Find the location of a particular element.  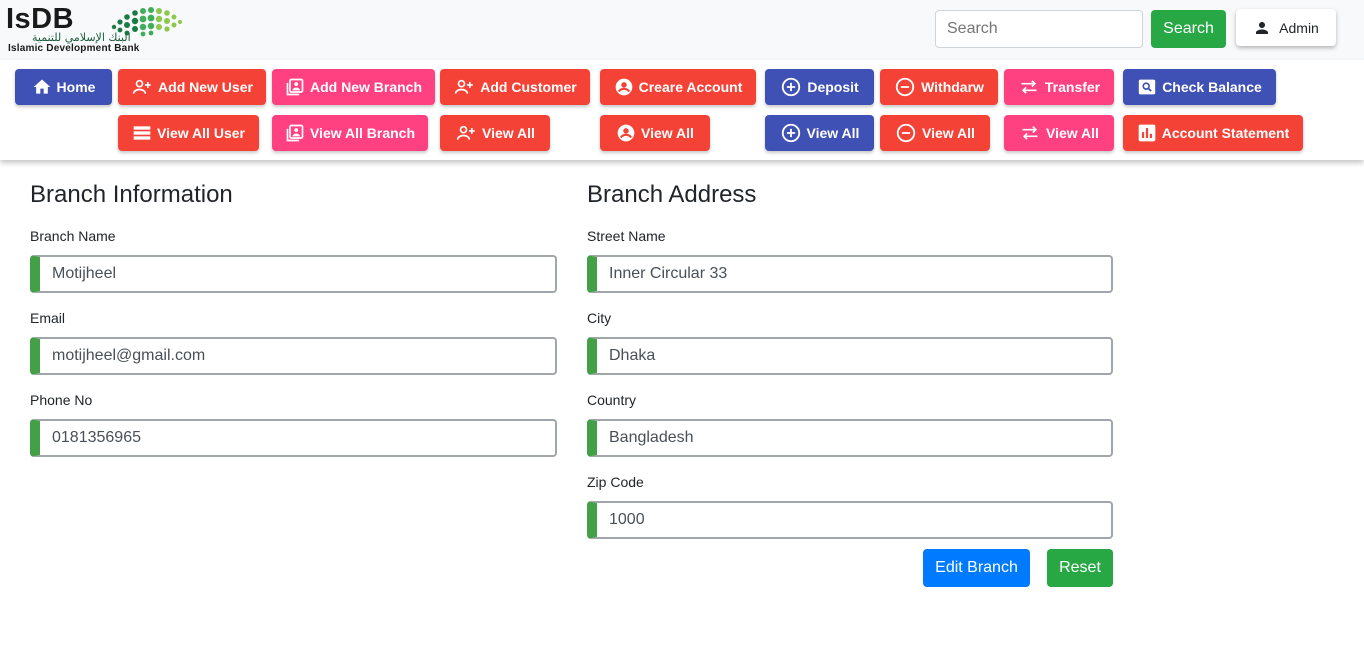

nav-withdraw-button: Withdarw is located at coordinates (939, 87).